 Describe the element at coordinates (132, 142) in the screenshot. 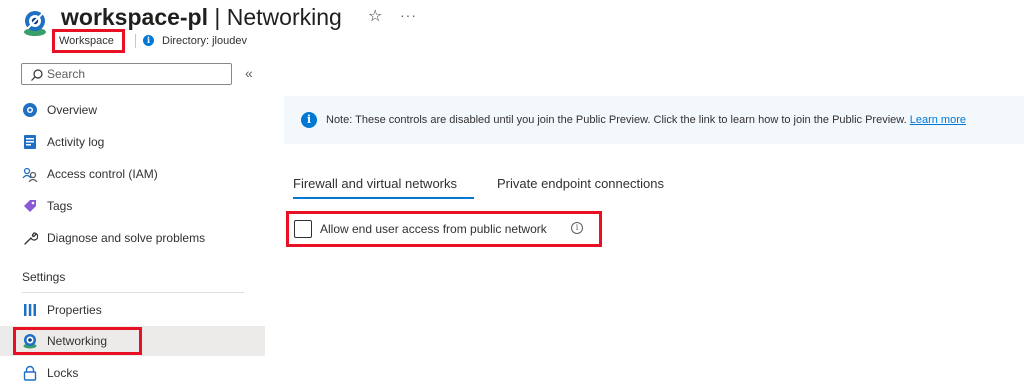

I see `sidebar-item-activity-log: Activity log` at that location.